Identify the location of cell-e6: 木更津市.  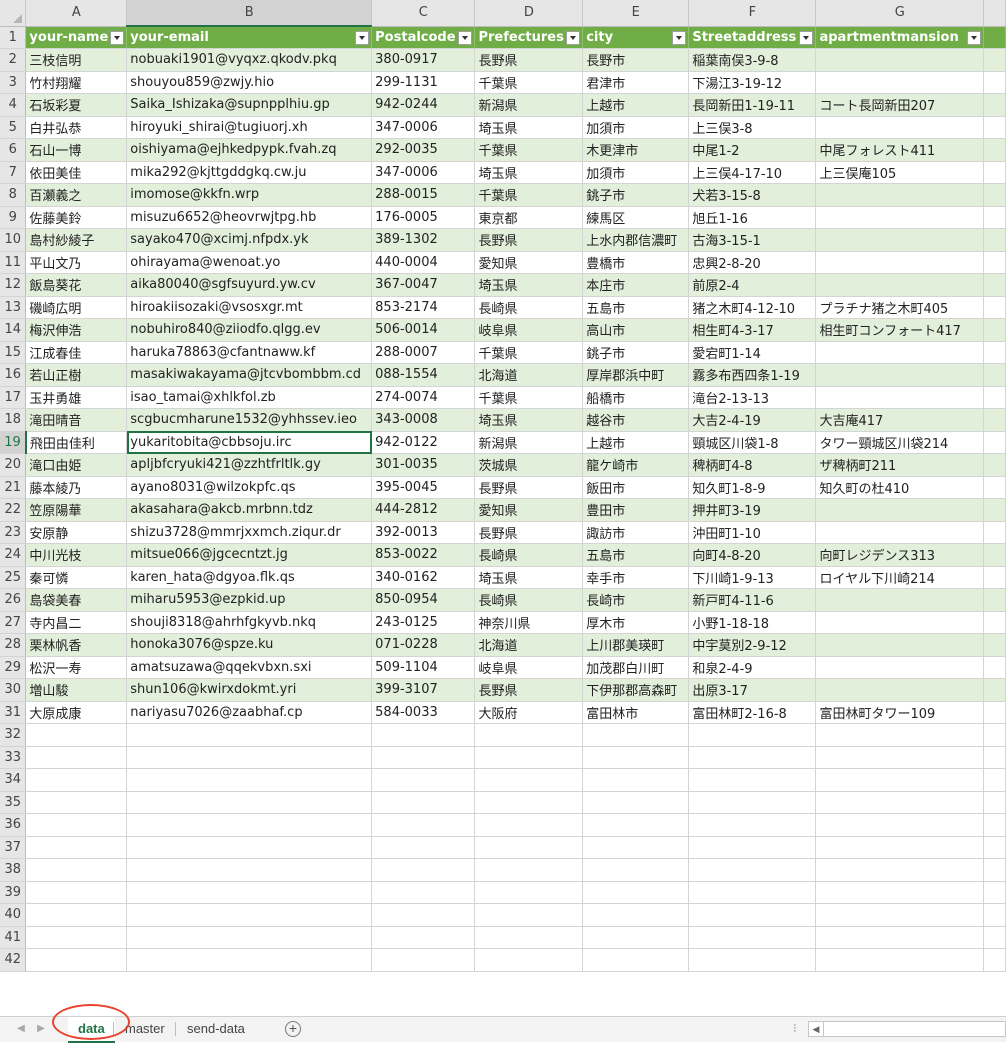
(636, 150).